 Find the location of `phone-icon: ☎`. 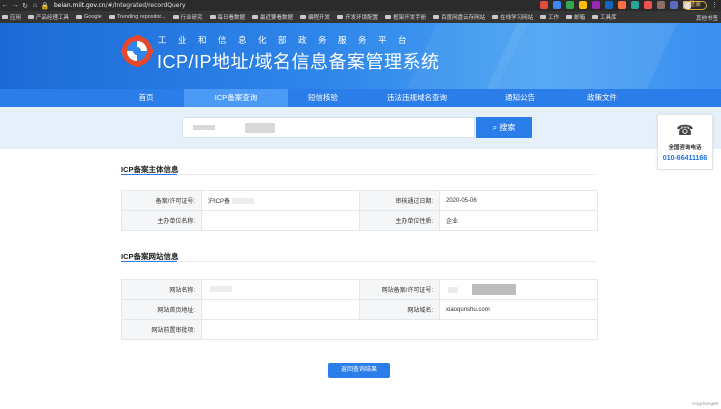

phone-icon: ☎ is located at coordinates (685, 130).